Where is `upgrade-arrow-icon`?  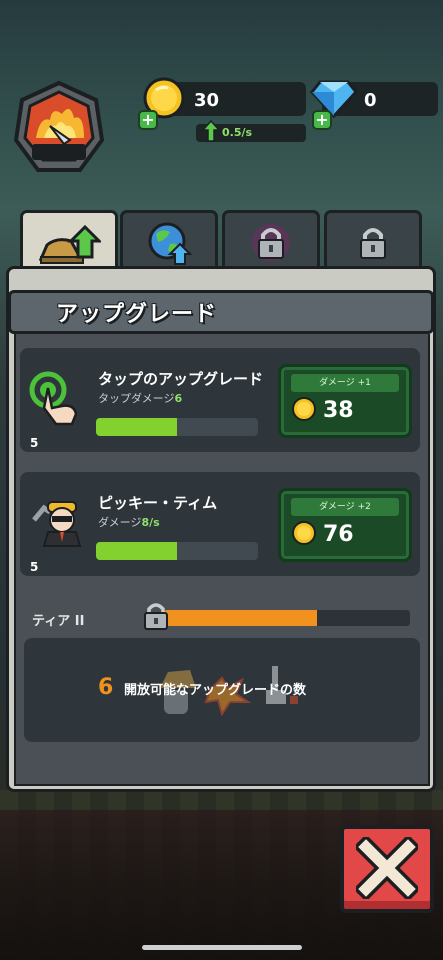 upgrade-arrow-icon is located at coordinates (69, 244).